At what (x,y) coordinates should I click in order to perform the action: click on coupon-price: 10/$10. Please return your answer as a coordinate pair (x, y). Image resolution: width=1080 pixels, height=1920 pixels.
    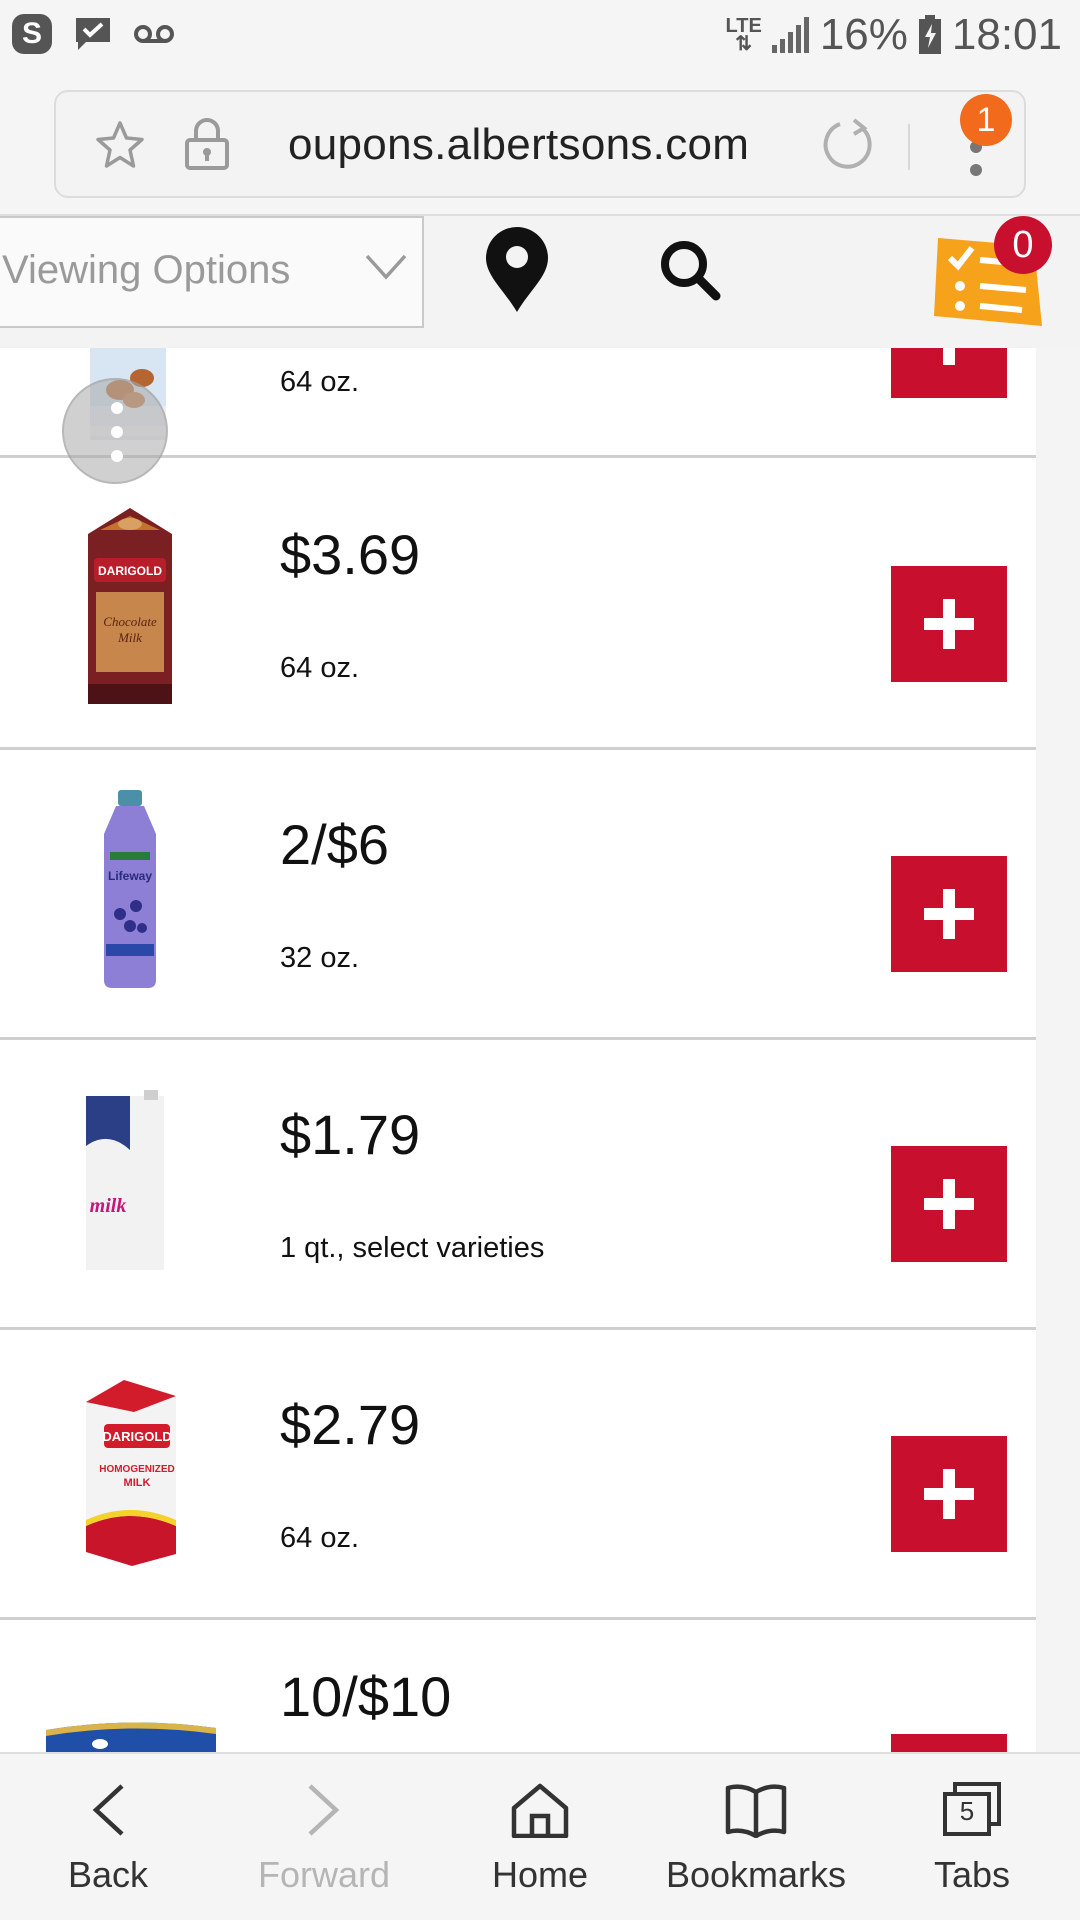
    Looking at the image, I should click on (366, 1696).